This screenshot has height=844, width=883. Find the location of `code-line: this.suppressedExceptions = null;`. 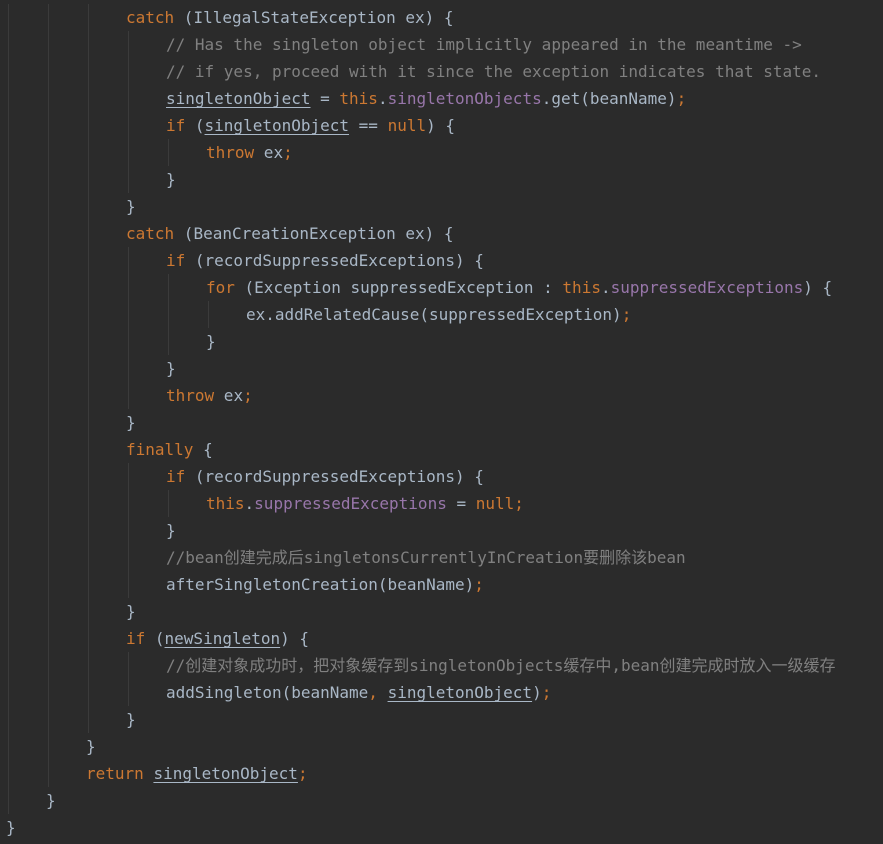

code-line: this.suppressedExceptions = null; is located at coordinates (365, 503).